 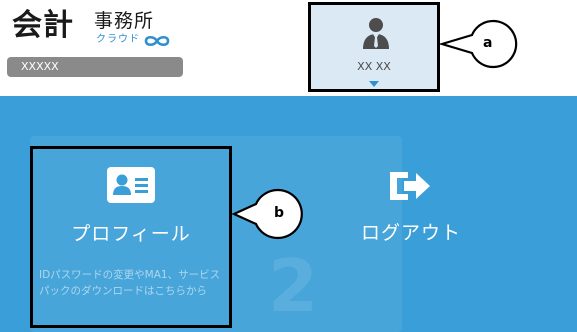 I want to click on logo-main-text: 会計, so click(x=43, y=25).